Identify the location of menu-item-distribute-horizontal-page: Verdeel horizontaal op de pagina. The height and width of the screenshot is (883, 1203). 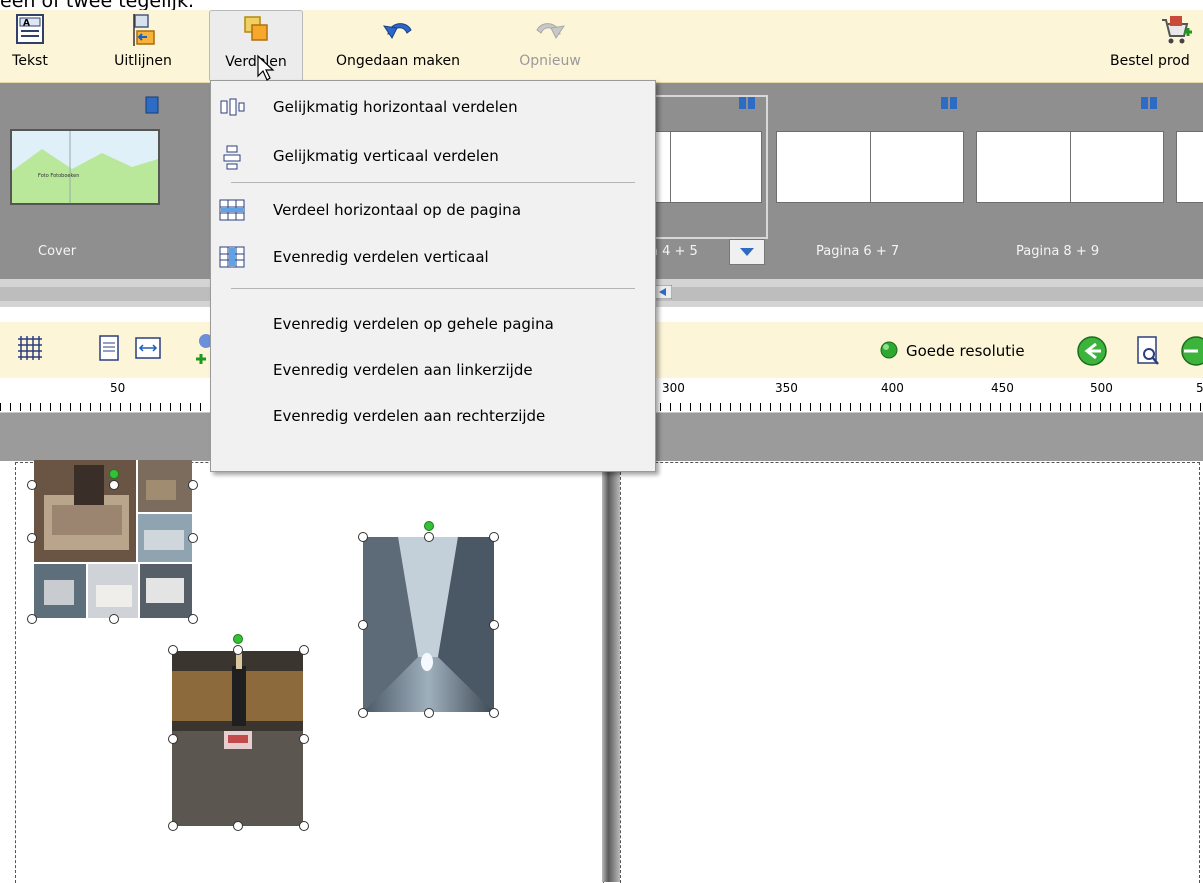
(397, 210).